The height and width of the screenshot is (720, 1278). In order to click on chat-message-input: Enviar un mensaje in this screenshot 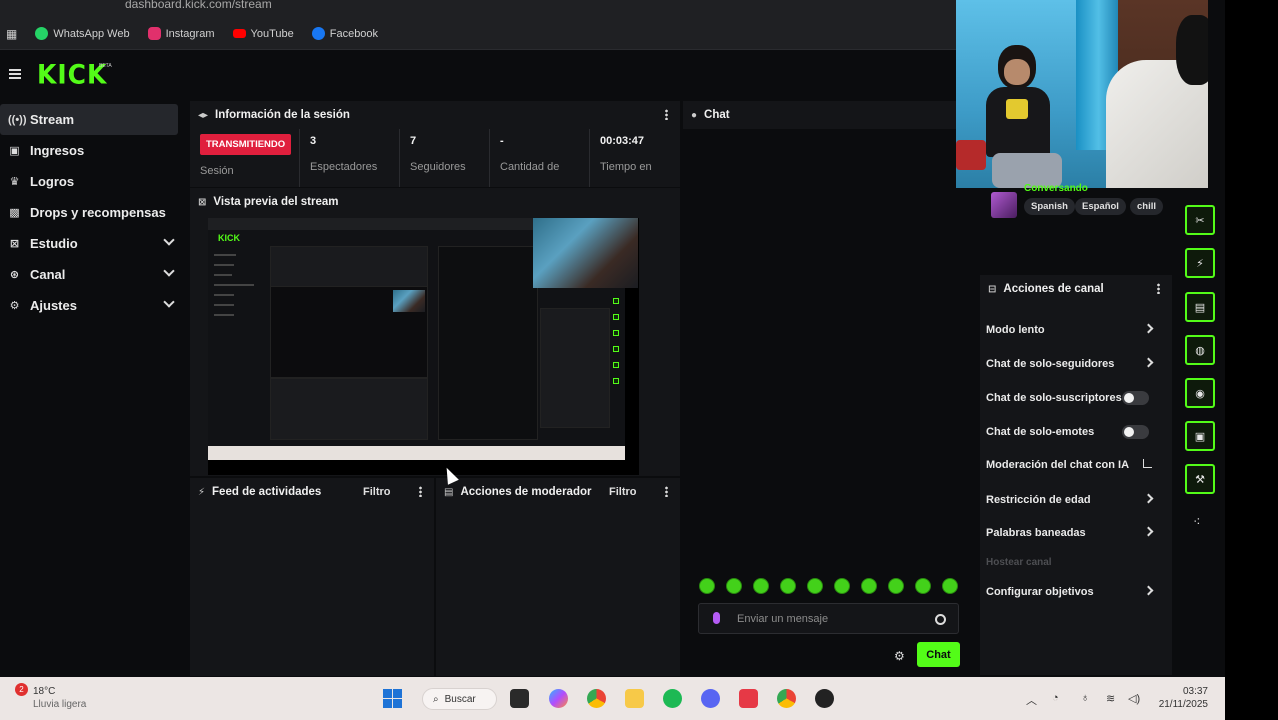, I will do `click(828, 618)`.